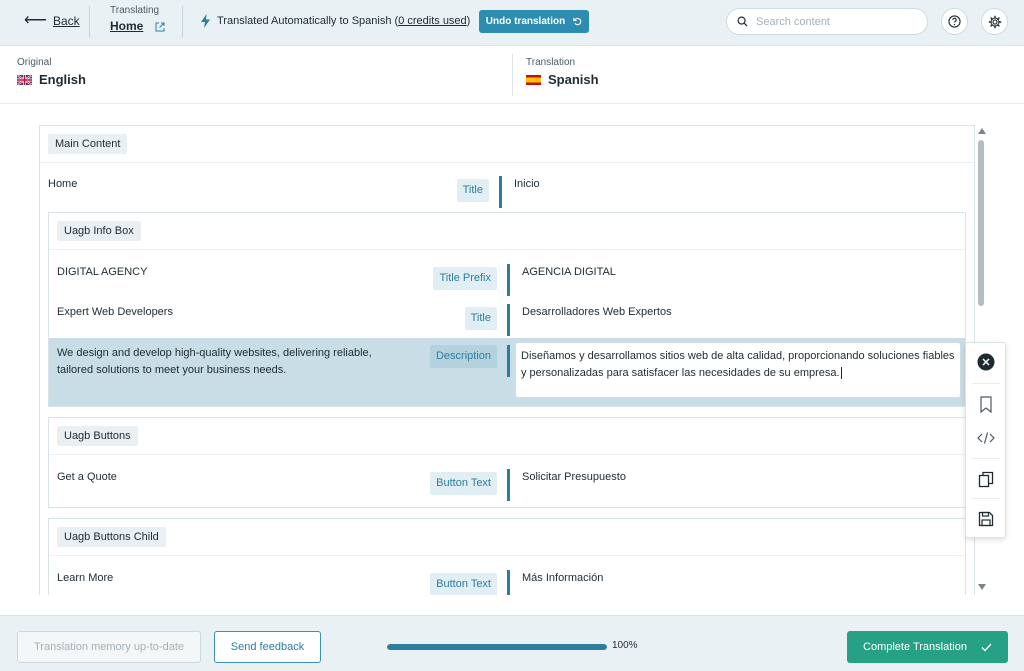  I want to click on arrow-left-icon: ⟵, so click(35, 20).